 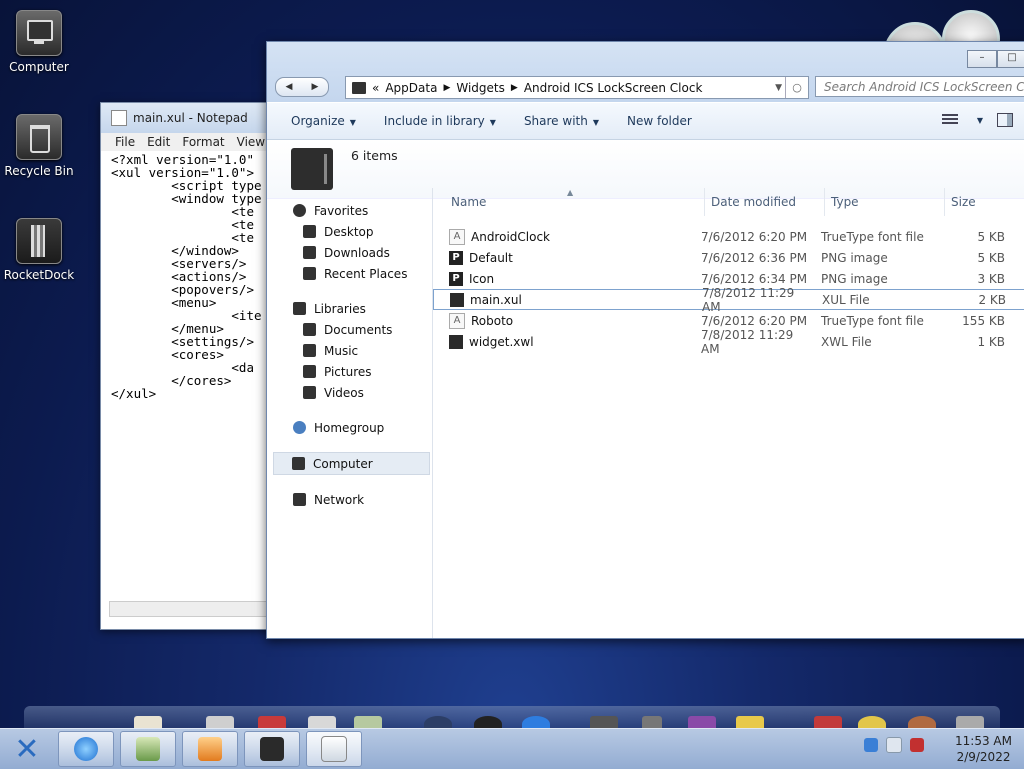 I want to click on mixer-icon, so click(x=272, y=749).